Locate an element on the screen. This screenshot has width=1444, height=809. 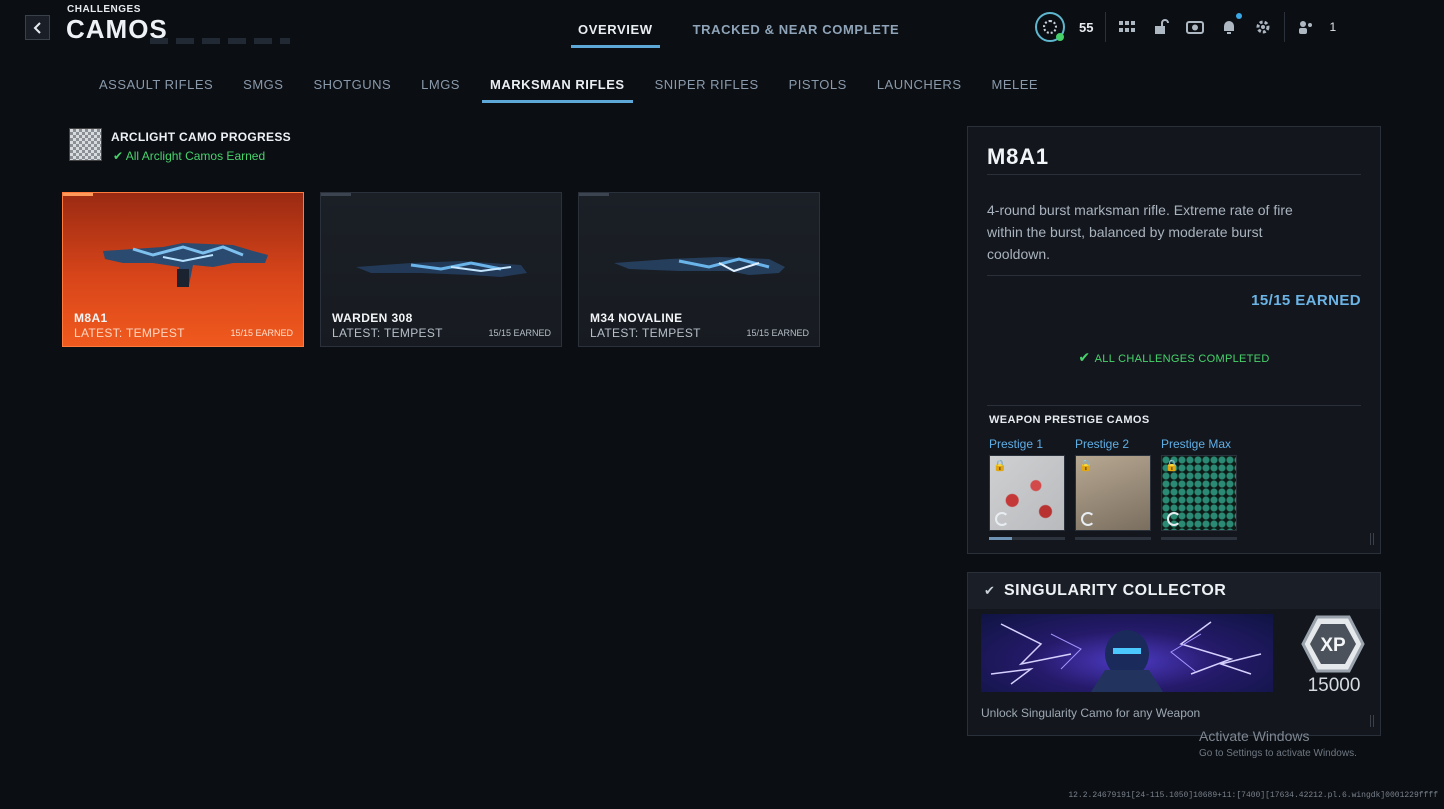
tab-sniper-rifles: SNIPER RIFLES is located at coordinates (707, 89).